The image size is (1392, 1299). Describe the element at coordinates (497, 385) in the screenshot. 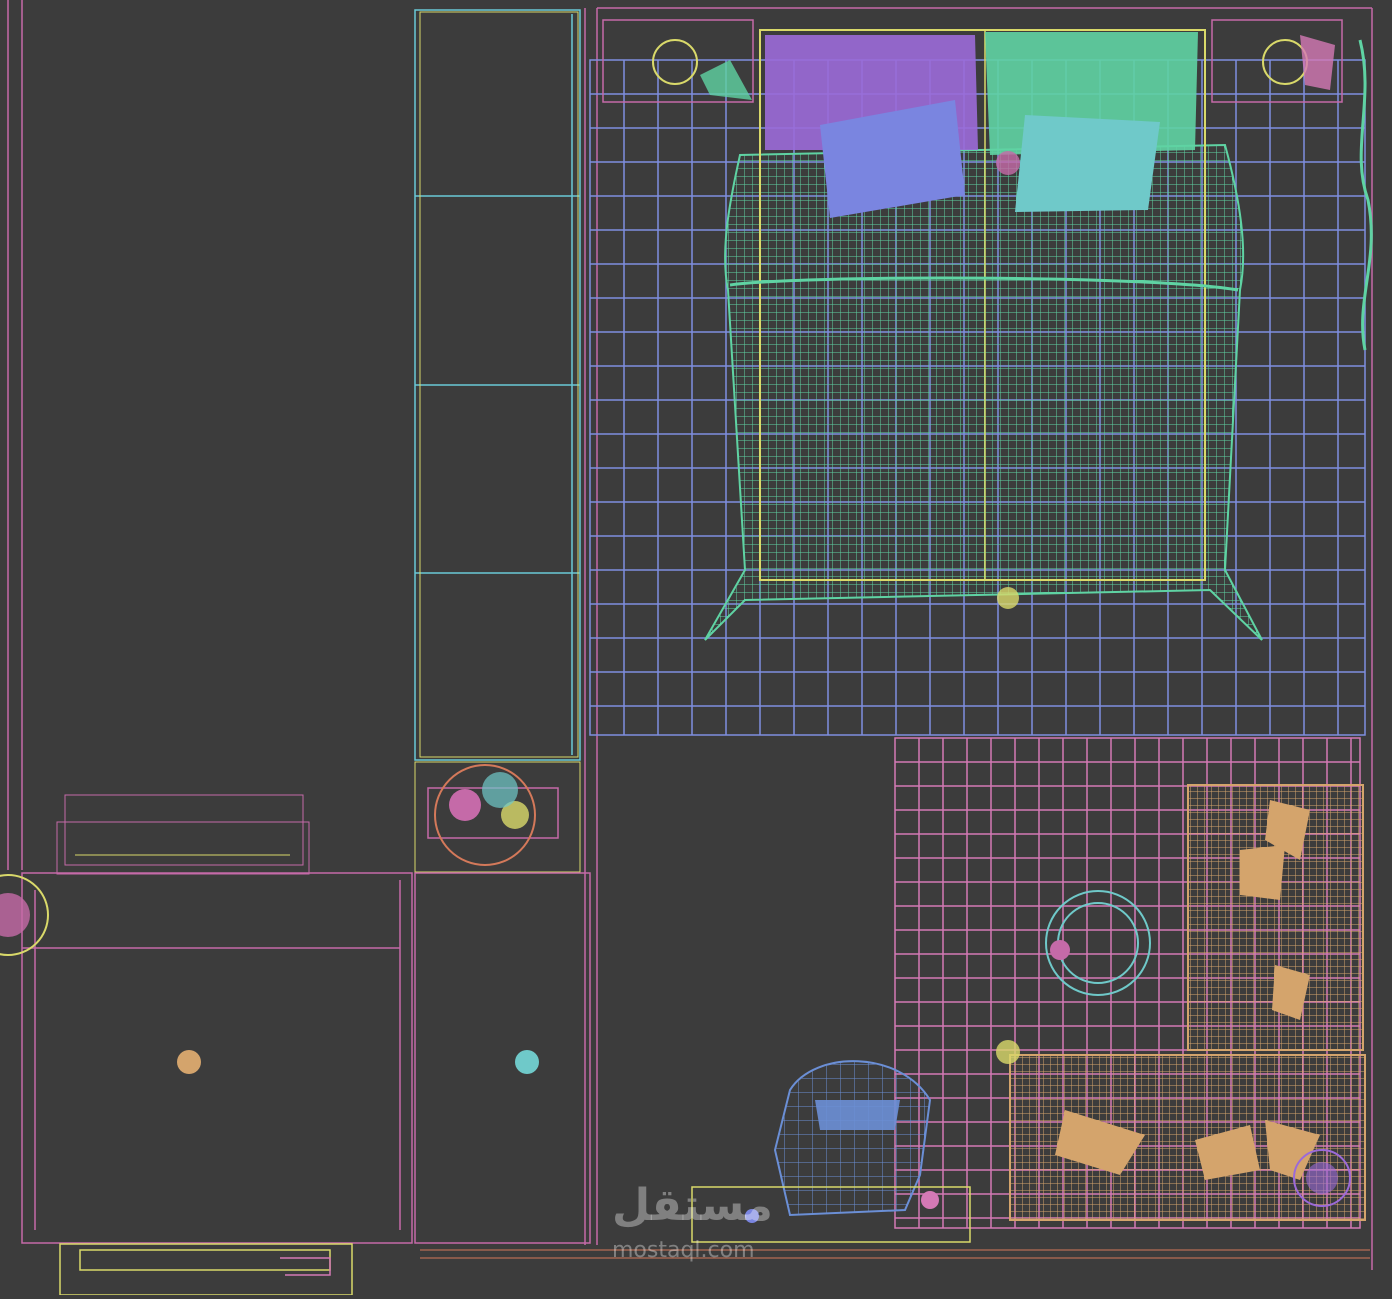

I see `wardrobe` at that location.